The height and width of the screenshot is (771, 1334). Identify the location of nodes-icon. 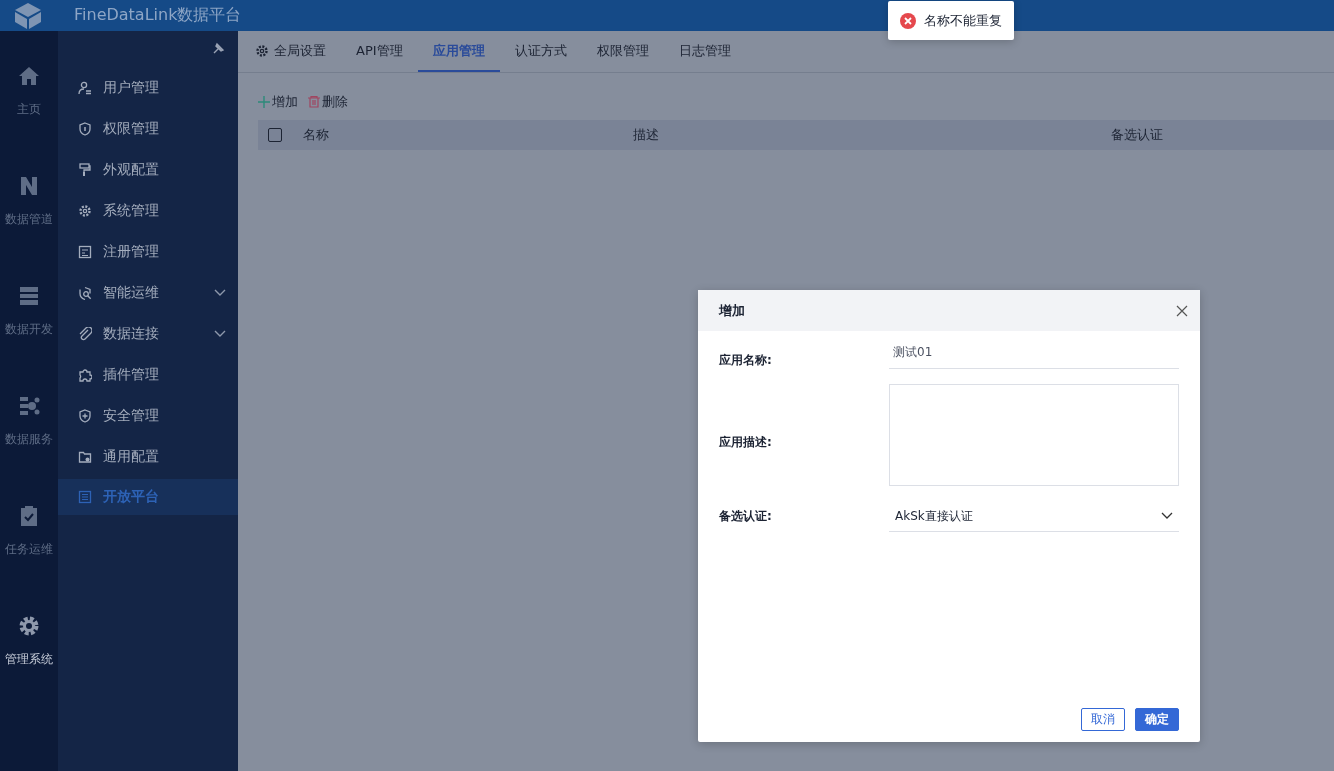
(29, 406).